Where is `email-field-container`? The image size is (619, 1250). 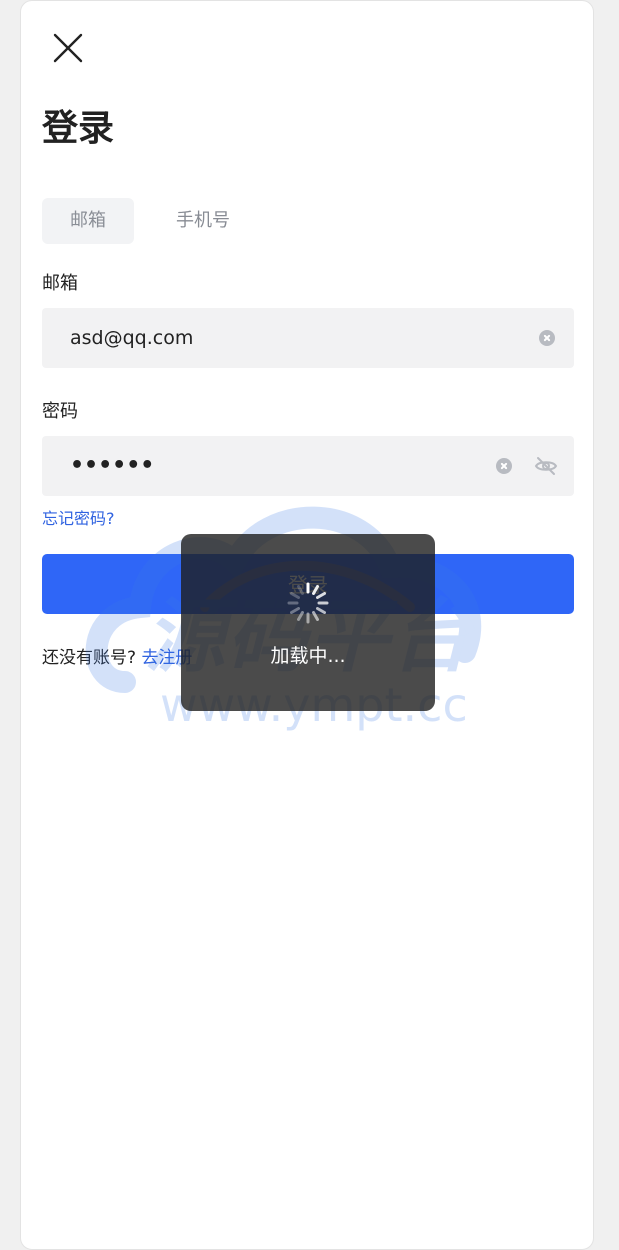
email-field-container is located at coordinates (308, 338).